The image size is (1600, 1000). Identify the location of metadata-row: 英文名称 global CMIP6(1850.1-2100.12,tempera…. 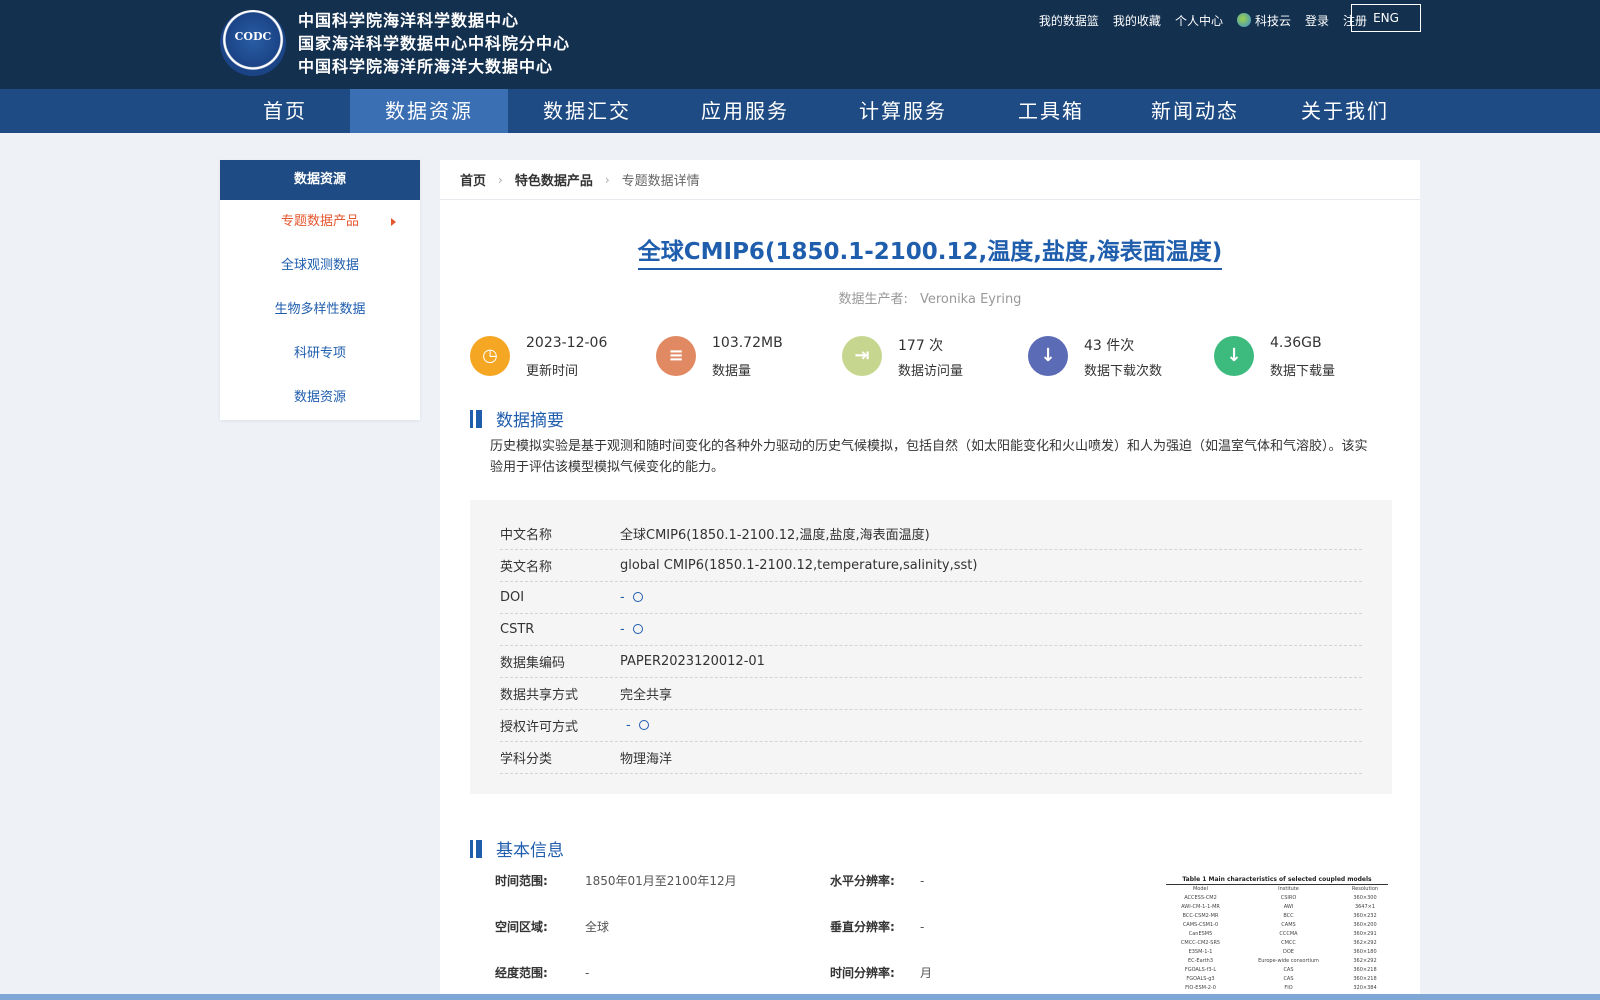
(931, 566).